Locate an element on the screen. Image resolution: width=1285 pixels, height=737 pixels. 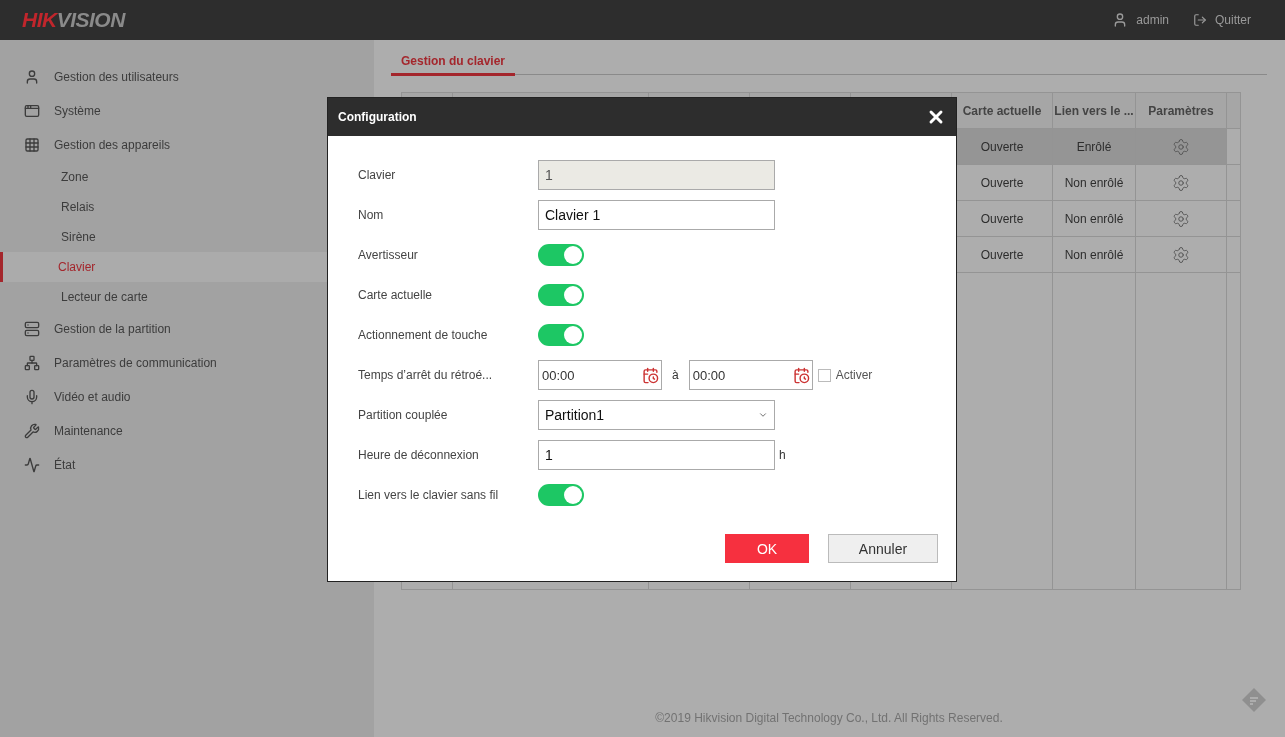
unit-text: h is located at coordinates (782, 455).